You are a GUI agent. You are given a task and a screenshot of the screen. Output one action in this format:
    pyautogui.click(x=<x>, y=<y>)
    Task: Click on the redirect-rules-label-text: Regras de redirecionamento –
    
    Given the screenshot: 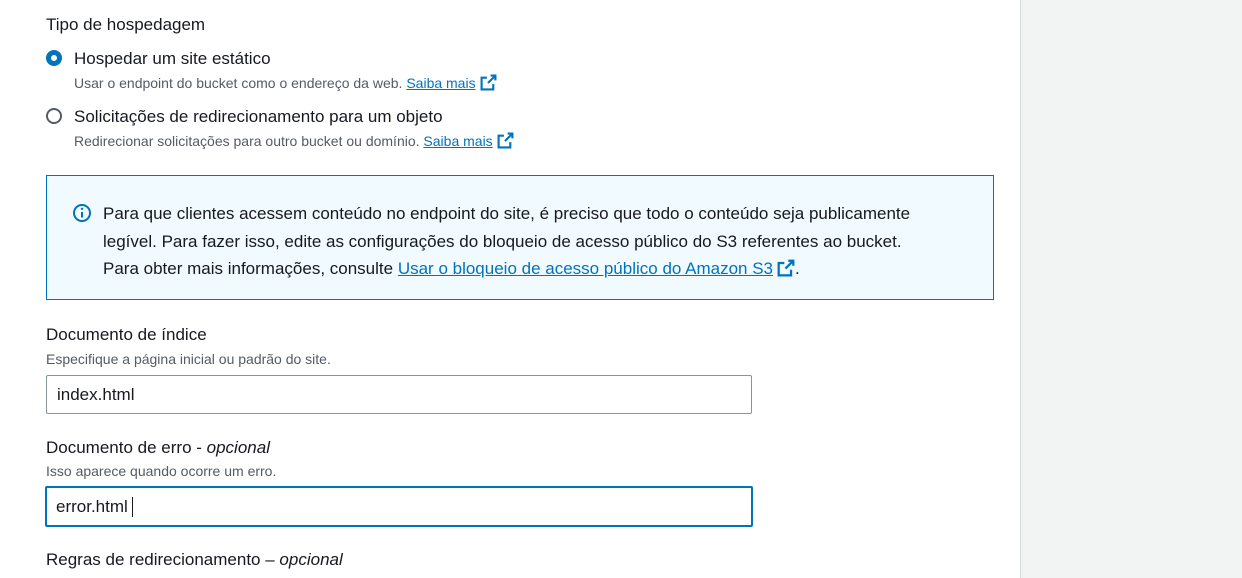 What is the action you would take?
    pyautogui.click(x=160, y=559)
    